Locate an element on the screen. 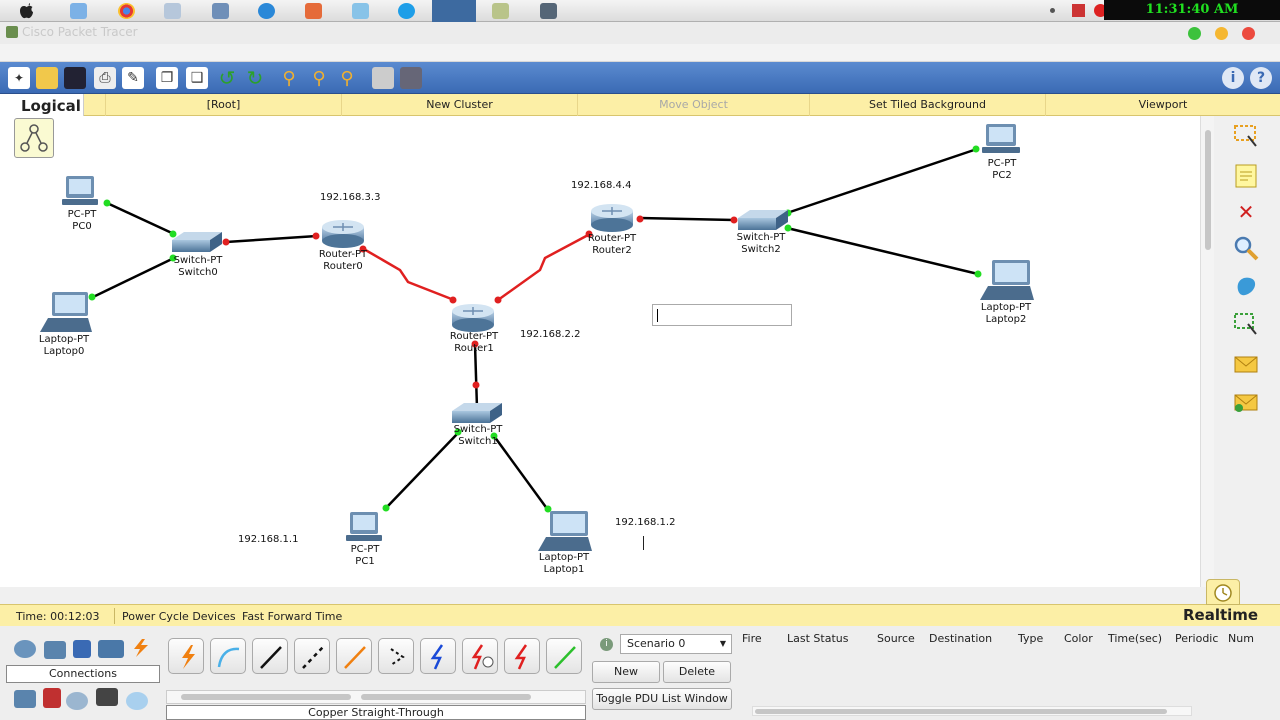 The width and height of the screenshot is (1280, 720). copy-icon: ❐ is located at coordinates (167, 78).